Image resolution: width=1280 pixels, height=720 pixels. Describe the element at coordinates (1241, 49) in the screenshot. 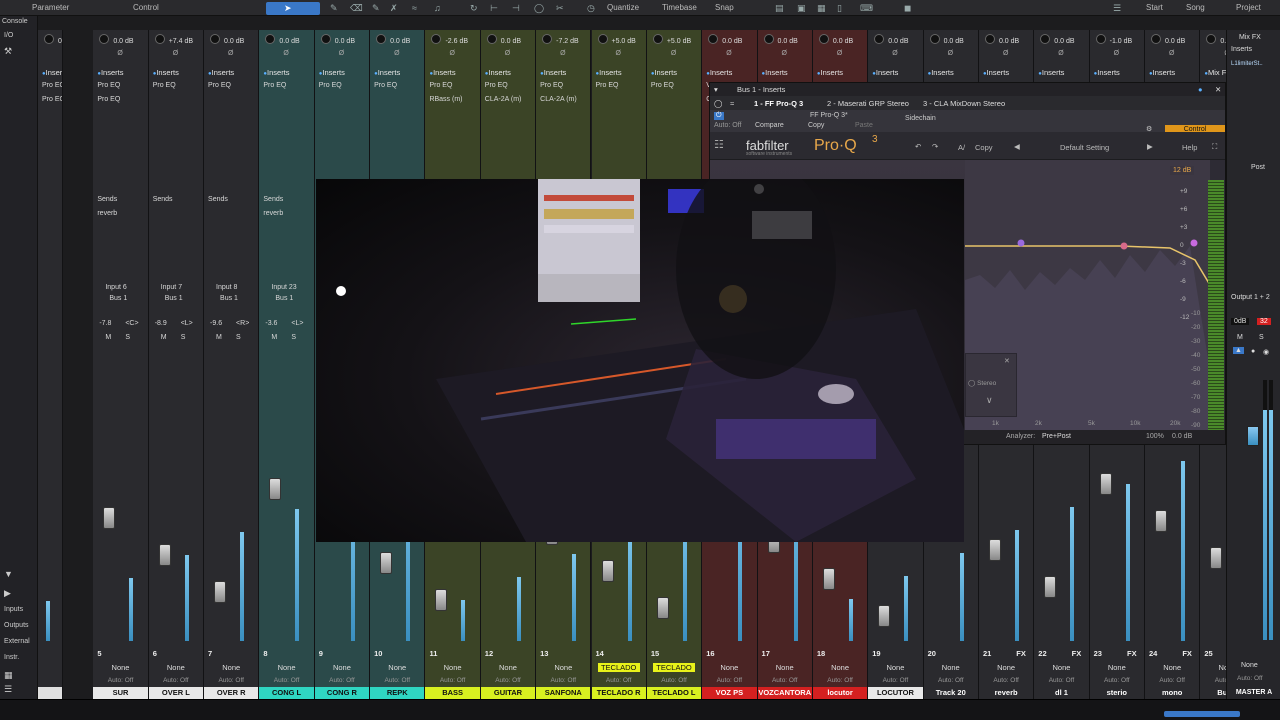

I see `master-inserts: Inserts` at that location.